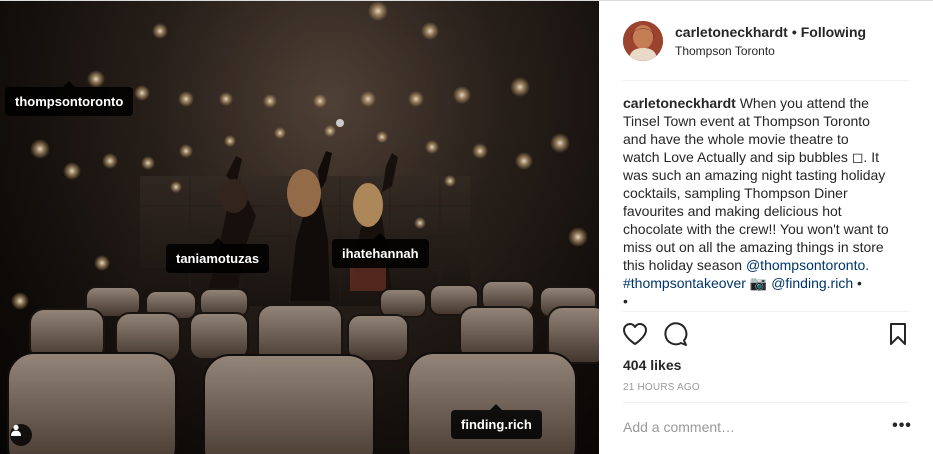 Image resolution: width=933 pixels, height=454 pixels. I want to click on bookmark-icon, so click(898, 334).